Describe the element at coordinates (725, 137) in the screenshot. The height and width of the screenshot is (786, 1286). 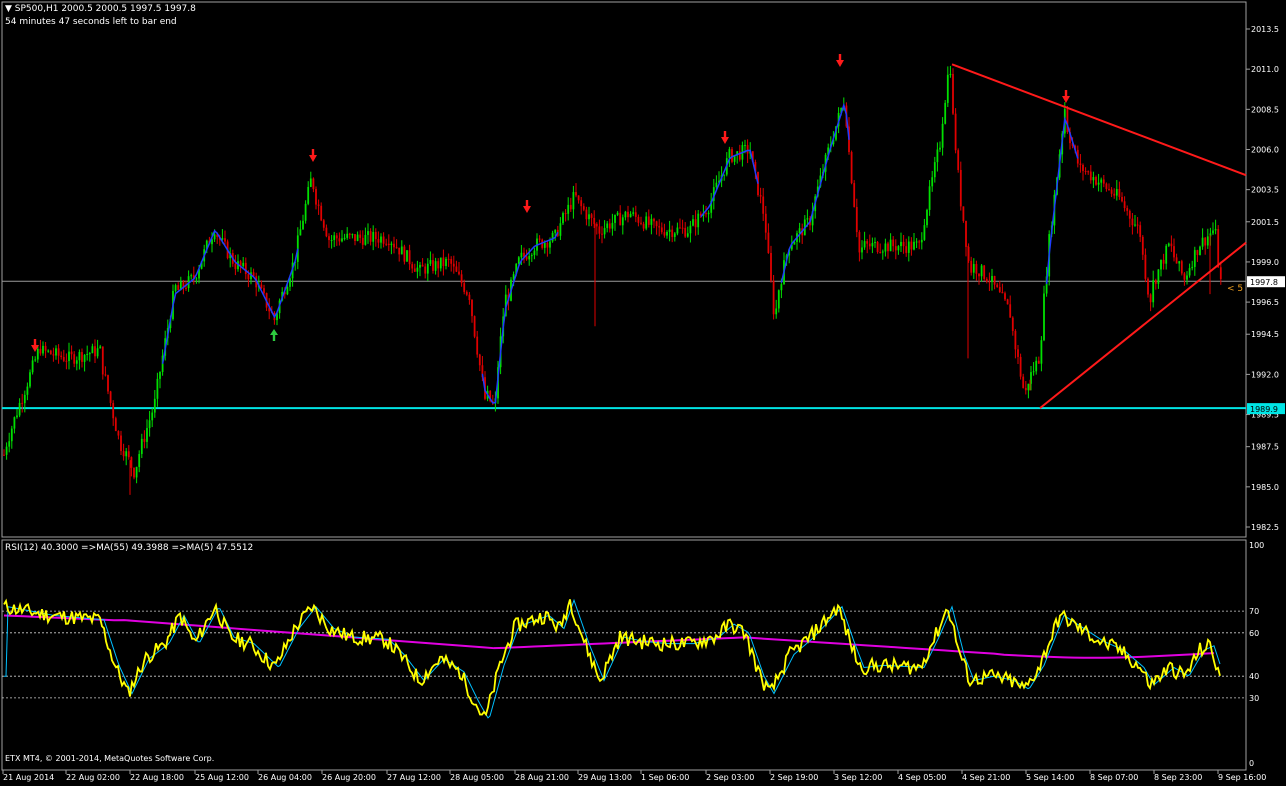
I see `sell-signal-arrow-icon` at that location.